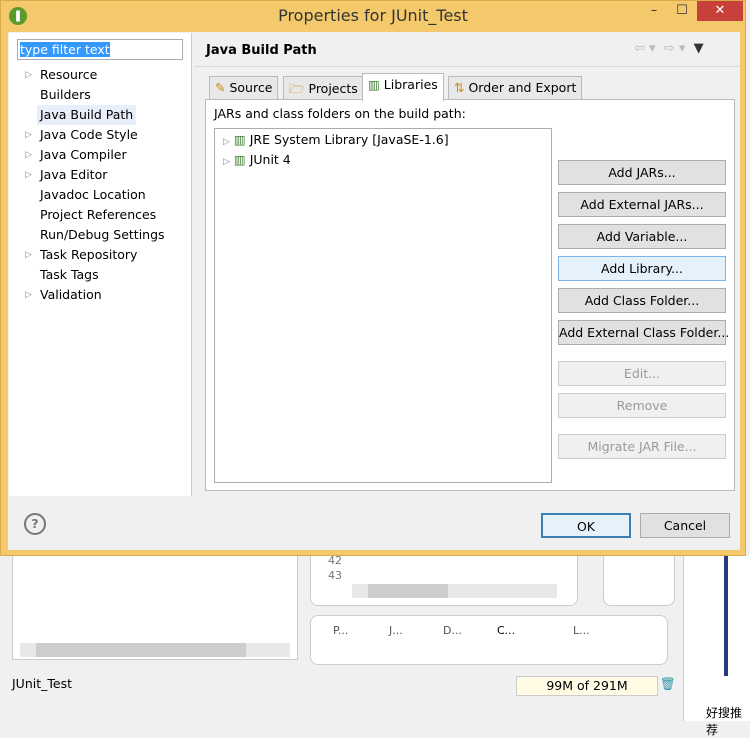 The width and height of the screenshot is (750, 738). What do you see at coordinates (93, 194) in the screenshot?
I see `nav-item-label: Javadoc Location` at bounding box center [93, 194].